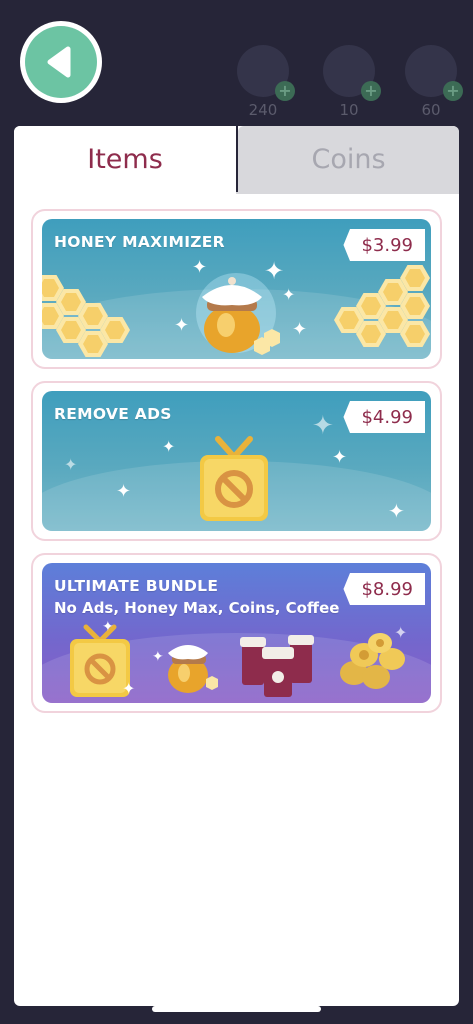  Describe the element at coordinates (197, 608) in the screenshot. I see `product-subtitle: No Ads, Honey Max, Coins, Coffee` at that location.